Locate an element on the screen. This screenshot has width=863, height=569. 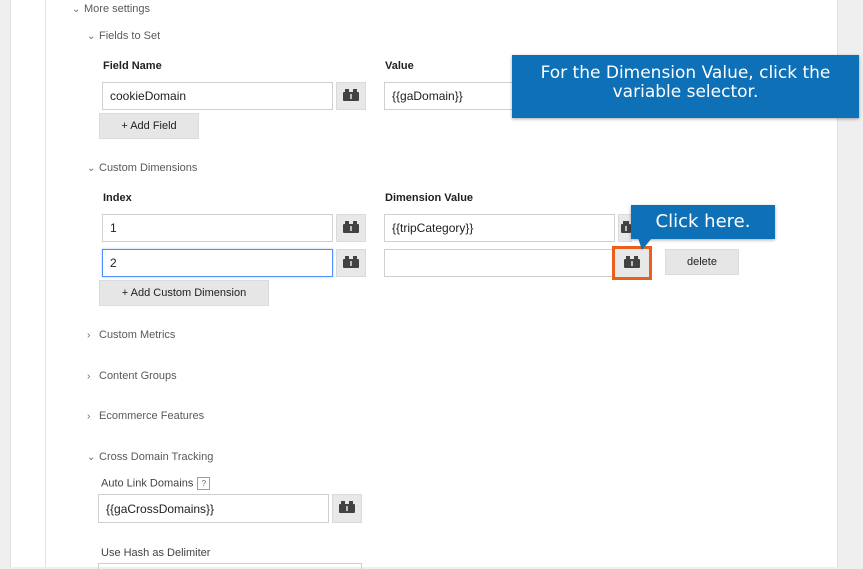
field-value-input is located at coordinates (449, 96).